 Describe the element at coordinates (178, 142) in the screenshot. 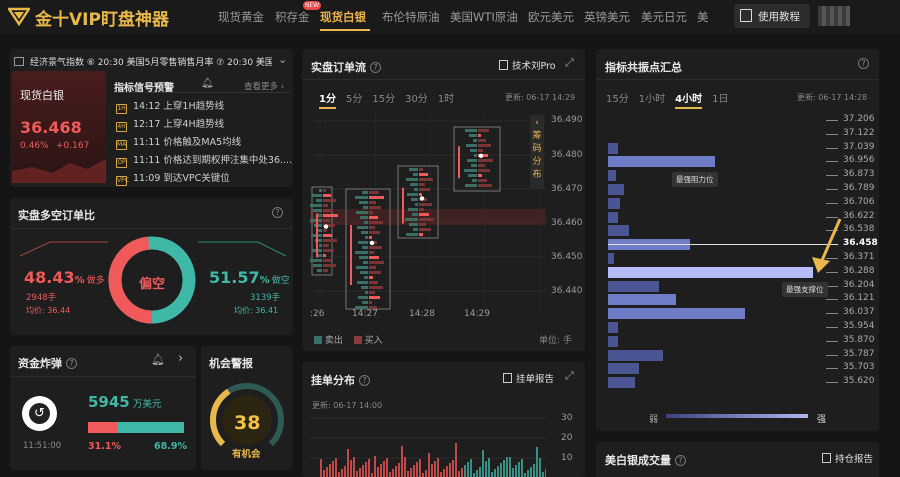

I see `signal-row: MA 11:11 价格触及MA5均线` at that location.